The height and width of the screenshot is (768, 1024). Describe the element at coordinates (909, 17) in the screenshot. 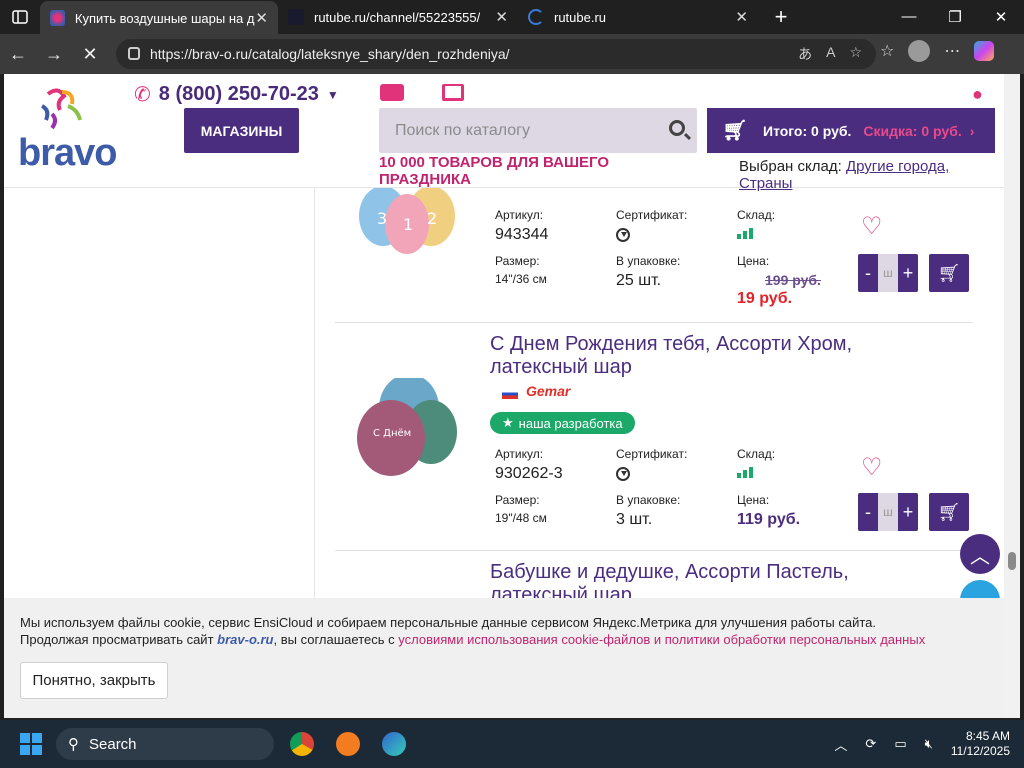

I see `minimize-icon: —` at that location.